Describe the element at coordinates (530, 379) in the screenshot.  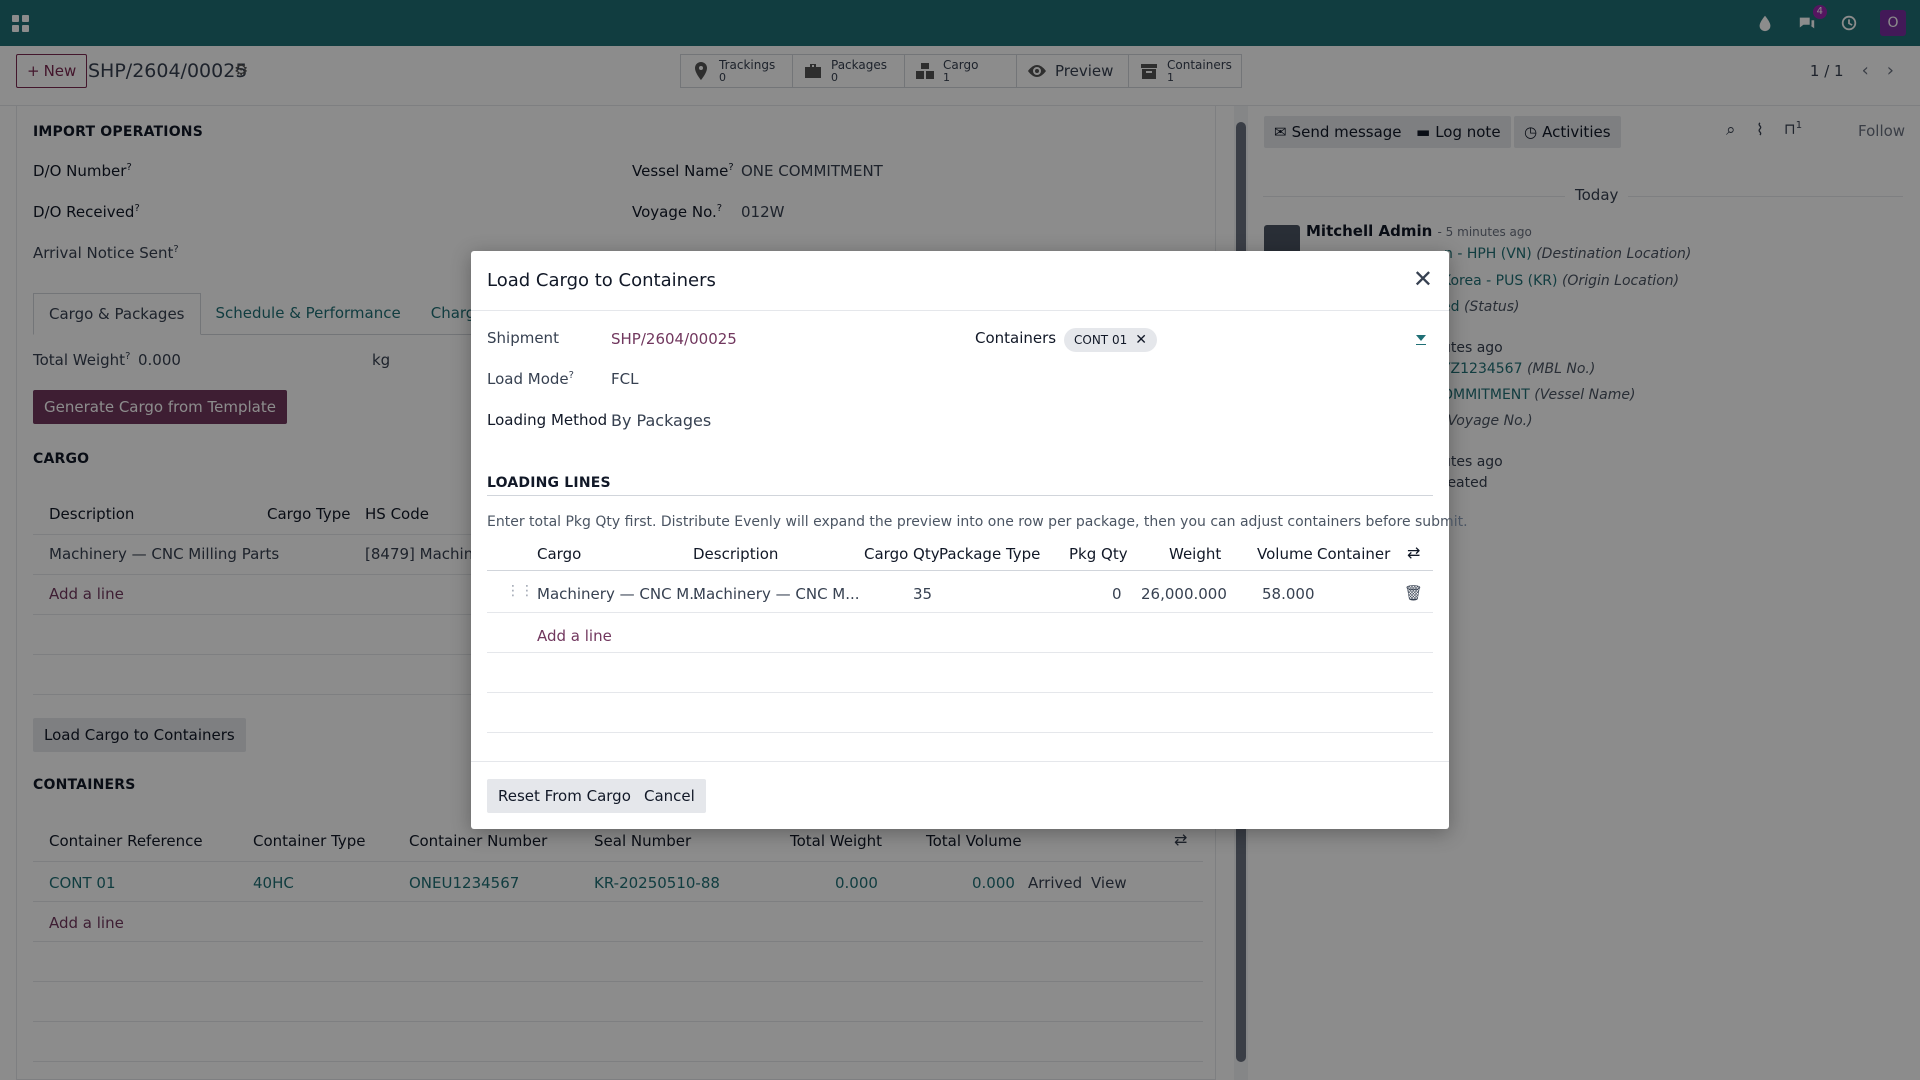
I see `load-mode-label: Load Mode?` at that location.